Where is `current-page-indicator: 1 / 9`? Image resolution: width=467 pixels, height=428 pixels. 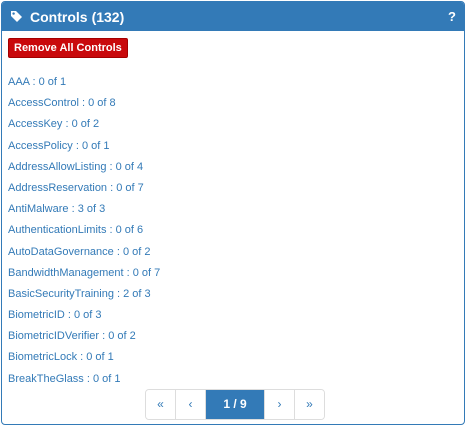
current-page-indicator: 1 / 9 is located at coordinates (235, 404).